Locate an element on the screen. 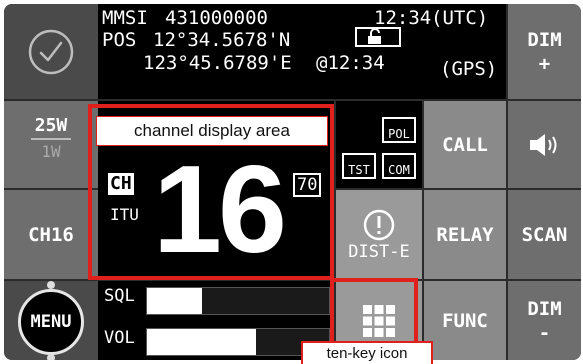 This screenshot has height=364, width=583. clock-time: 12:34 is located at coordinates (403, 18).